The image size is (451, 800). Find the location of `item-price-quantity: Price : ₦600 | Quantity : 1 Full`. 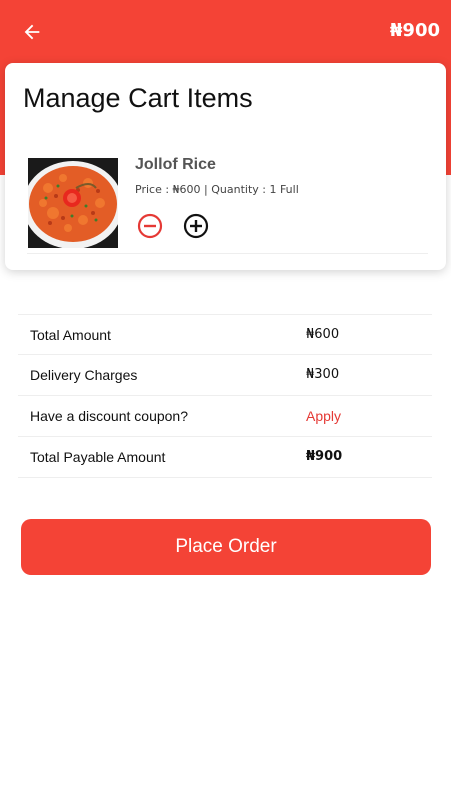

item-price-quantity: Price : ₦600 | Quantity : 1 Full is located at coordinates (217, 189).